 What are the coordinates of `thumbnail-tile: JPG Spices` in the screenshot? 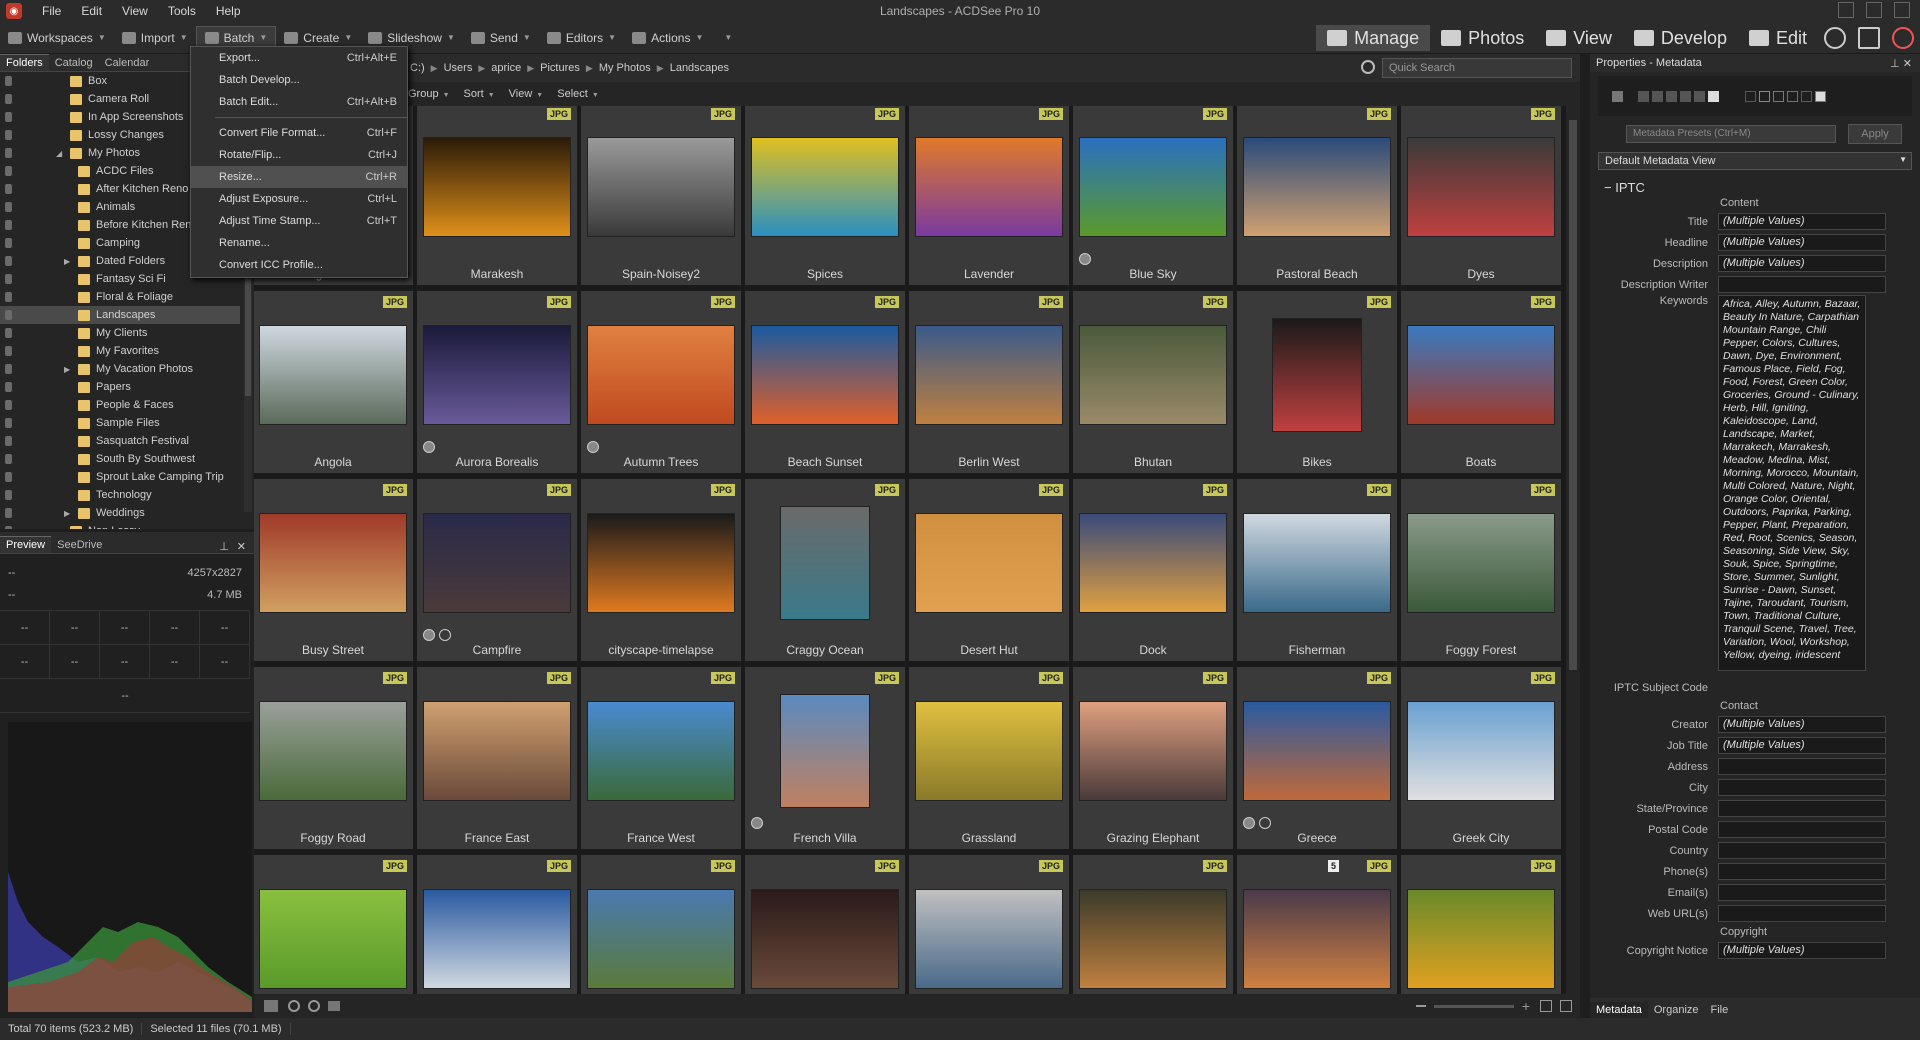 It's located at (825, 196).